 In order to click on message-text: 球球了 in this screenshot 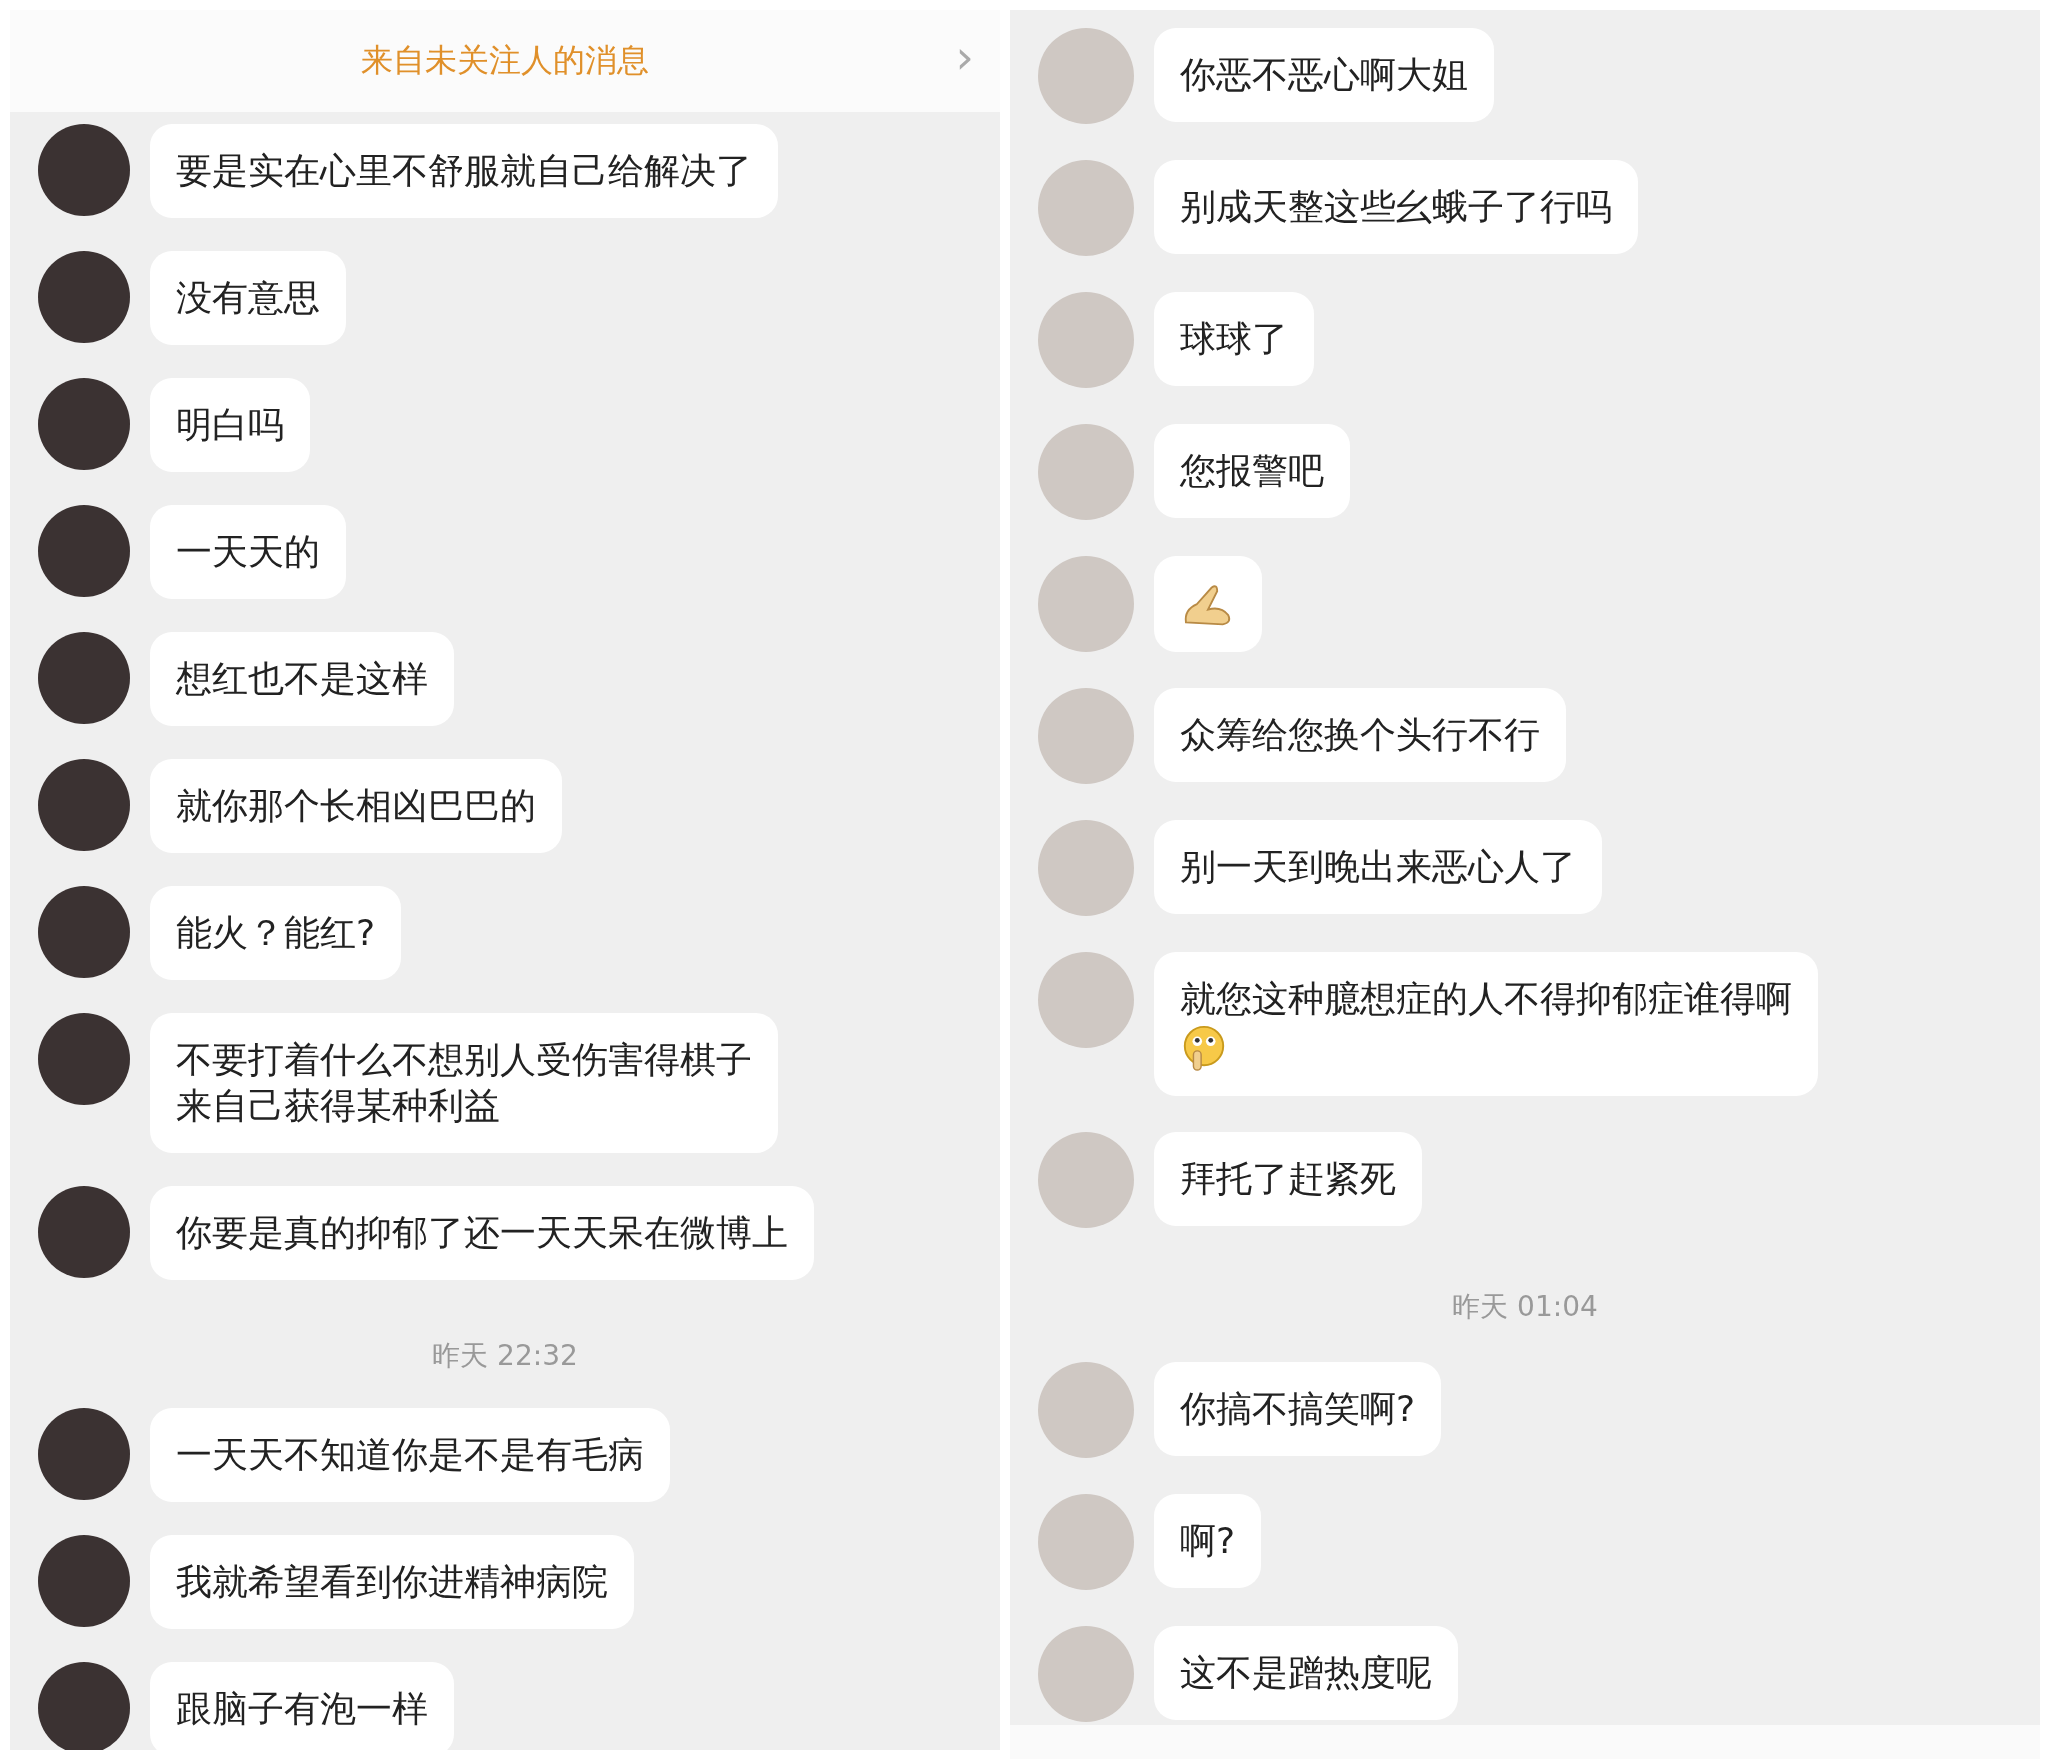, I will do `click(1234, 339)`.